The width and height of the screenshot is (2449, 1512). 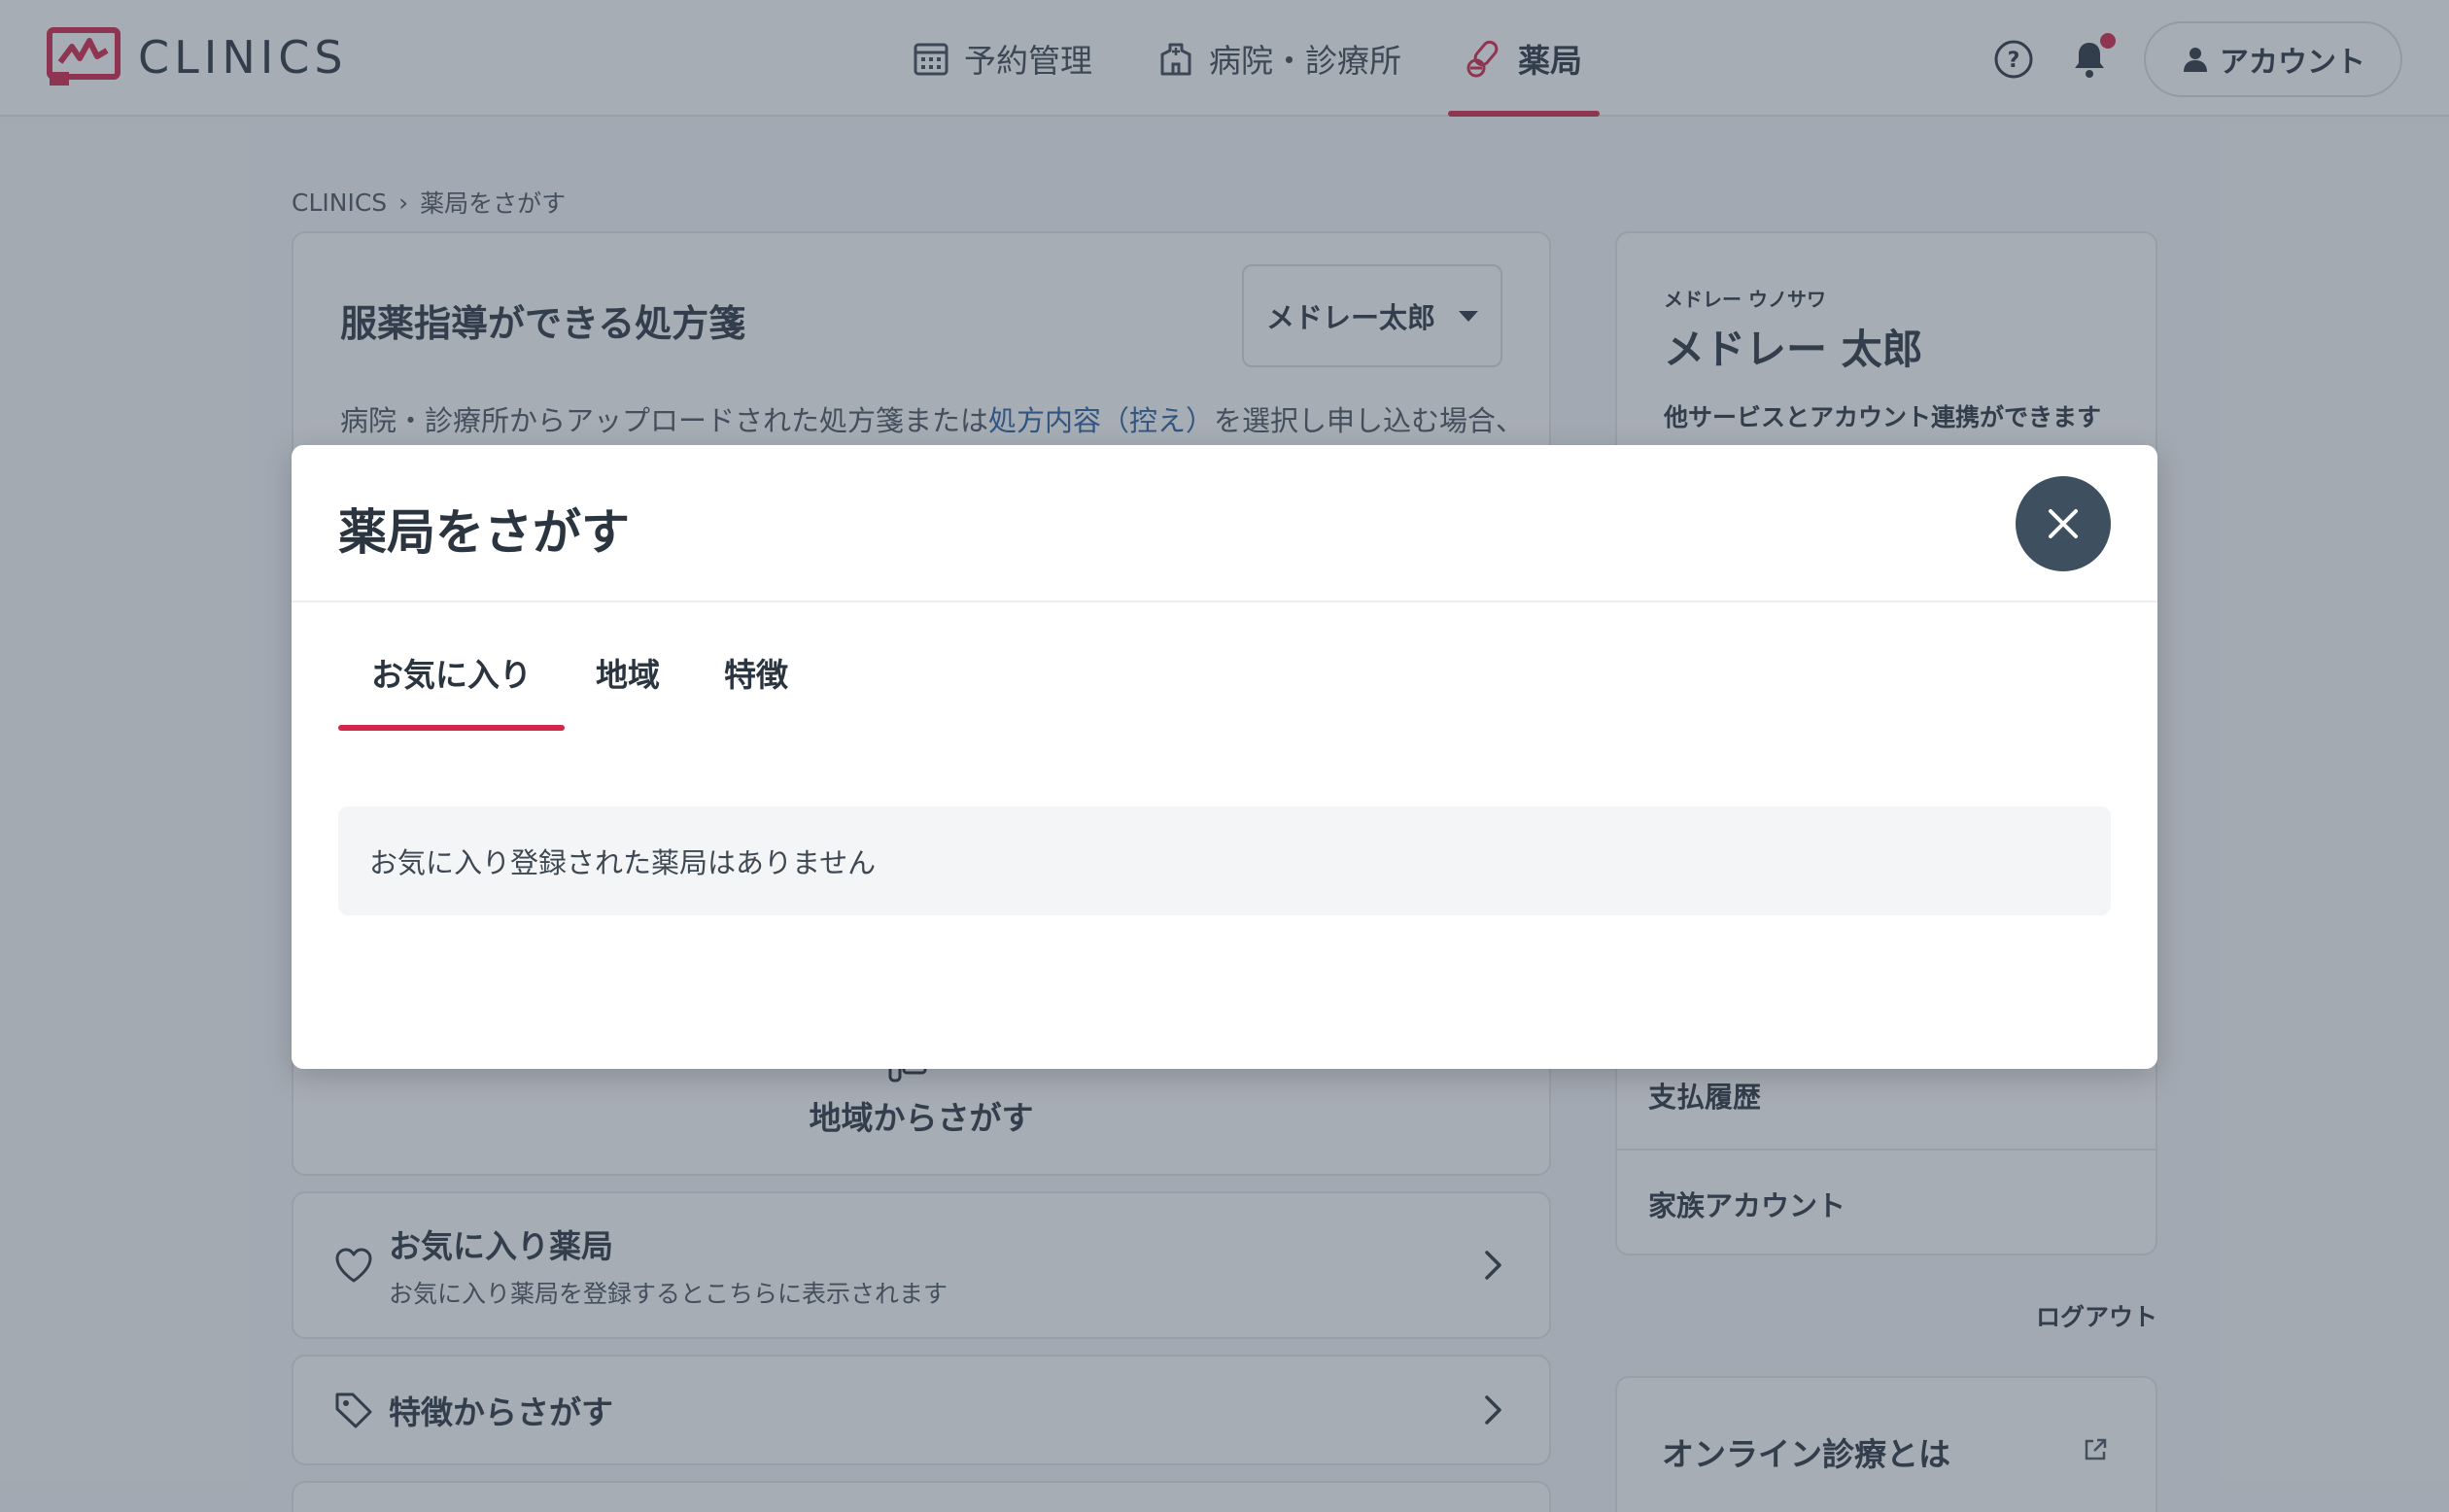 I want to click on close-button, so click(x=2063, y=523).